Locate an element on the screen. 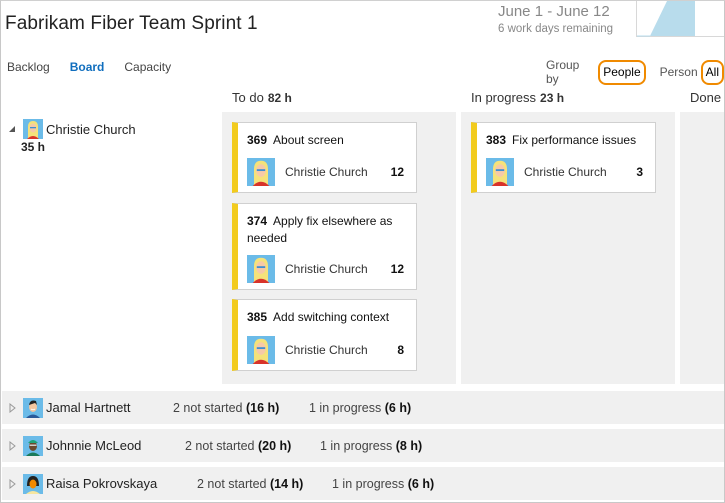 The image size is (725, 503). task-card: 369 About screen Christie Church 12 is located at coordinates (324, 157).